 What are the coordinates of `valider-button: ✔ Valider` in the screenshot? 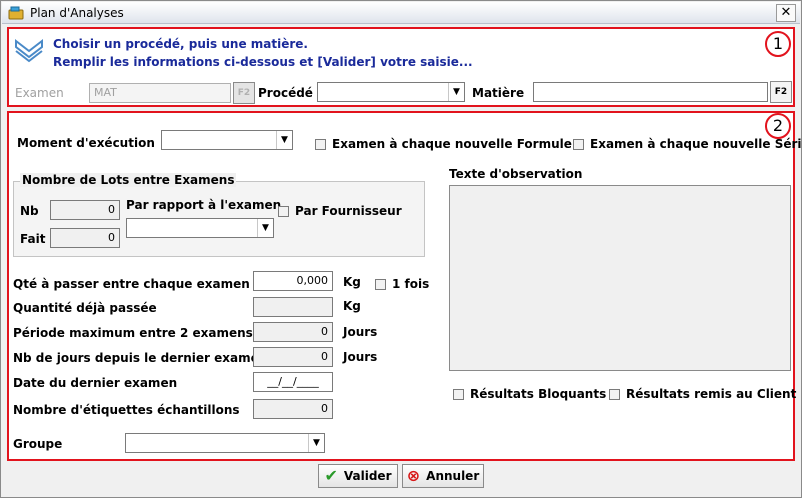 It's located at (358, 476).